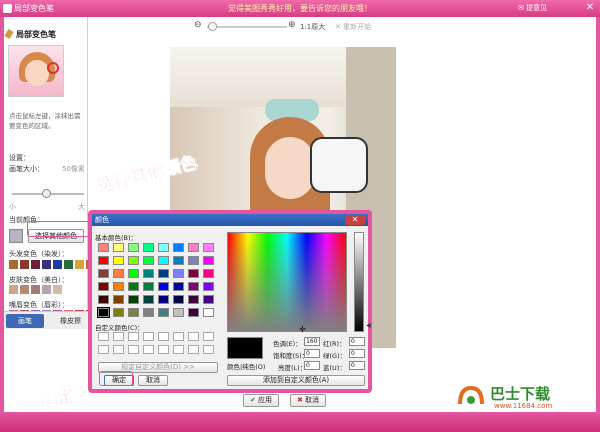 The height and width of the screenshot is (432, 600). Describe the element at coordinates (355, 220) in the screenshot. I see `dialog-close-button: ✕` at that location.